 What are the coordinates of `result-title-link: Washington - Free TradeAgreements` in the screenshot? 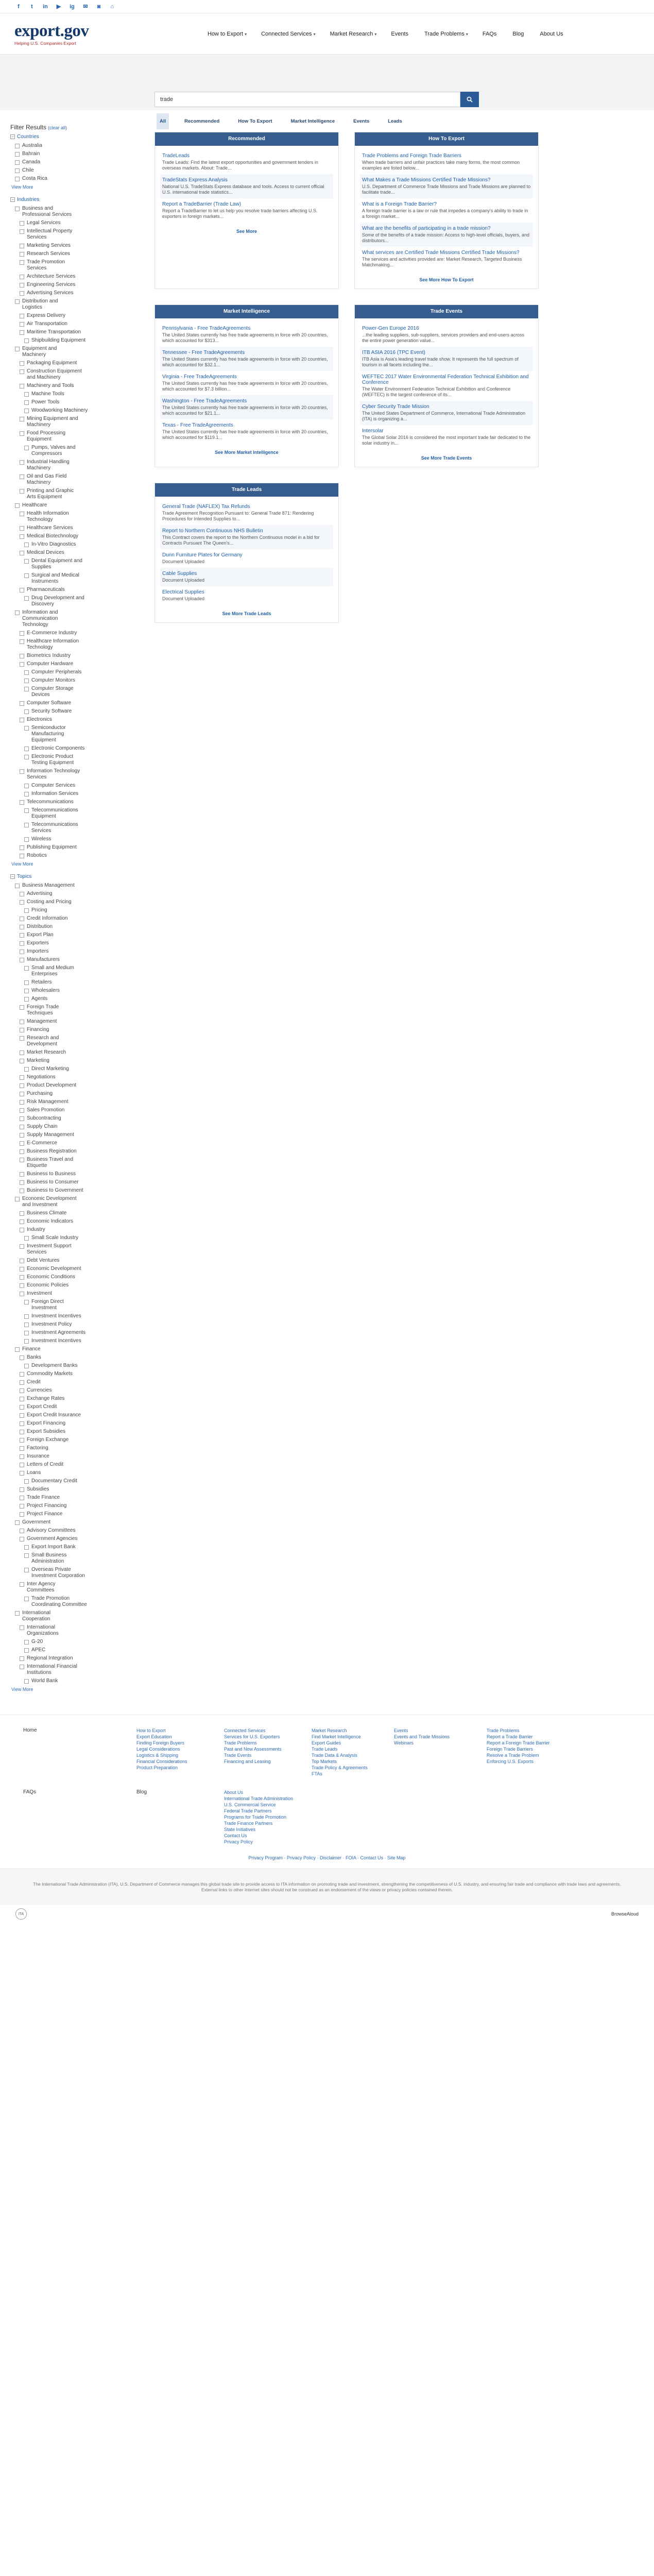 It's located at (246, 401).